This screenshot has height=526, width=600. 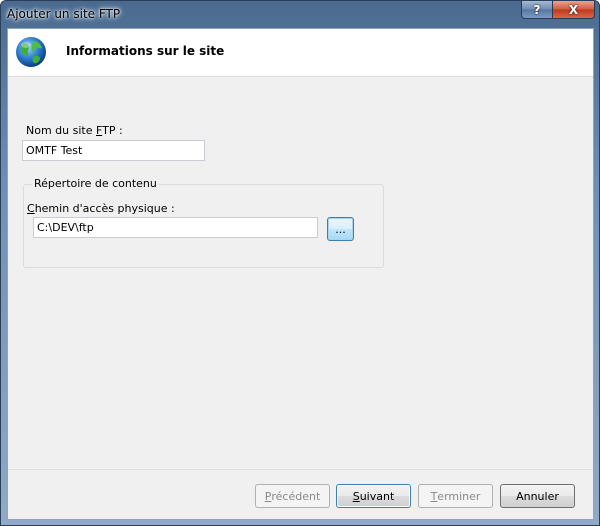 What do you see at coordinates (434, 496) in the screenshot?
I see `finish-accelerator: T` at bounding box center [434, 496].